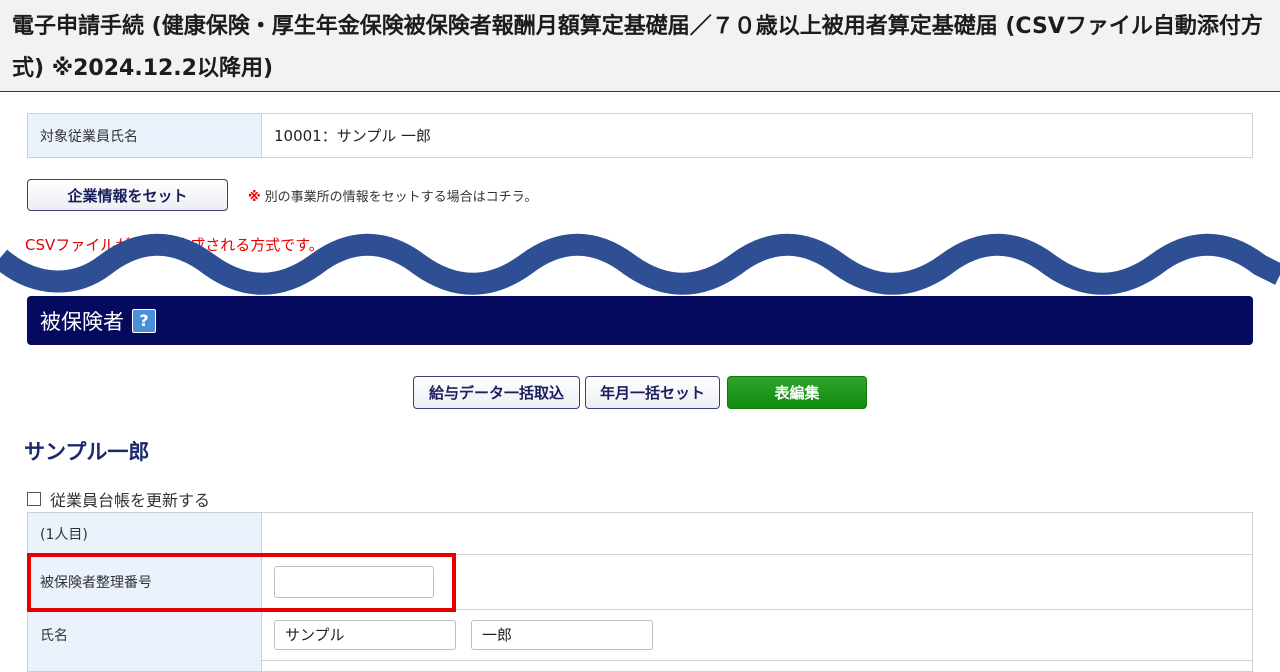 This screenshot has height=672, width=1280. I want to click on checkbox-icon, so click(34, 499).